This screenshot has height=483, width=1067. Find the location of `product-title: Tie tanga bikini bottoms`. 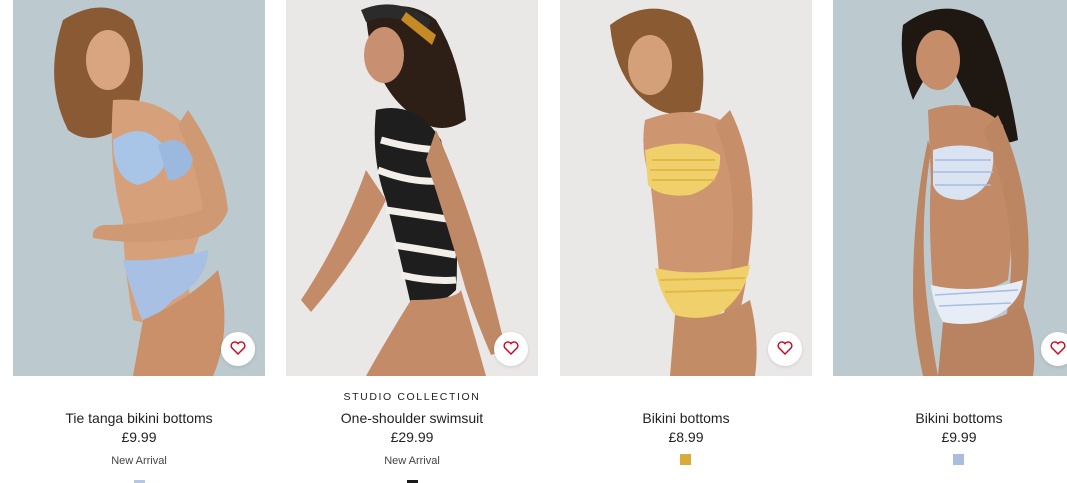

product-title: Tie tanga bikini bottoms is located at coordinates (139, 418).